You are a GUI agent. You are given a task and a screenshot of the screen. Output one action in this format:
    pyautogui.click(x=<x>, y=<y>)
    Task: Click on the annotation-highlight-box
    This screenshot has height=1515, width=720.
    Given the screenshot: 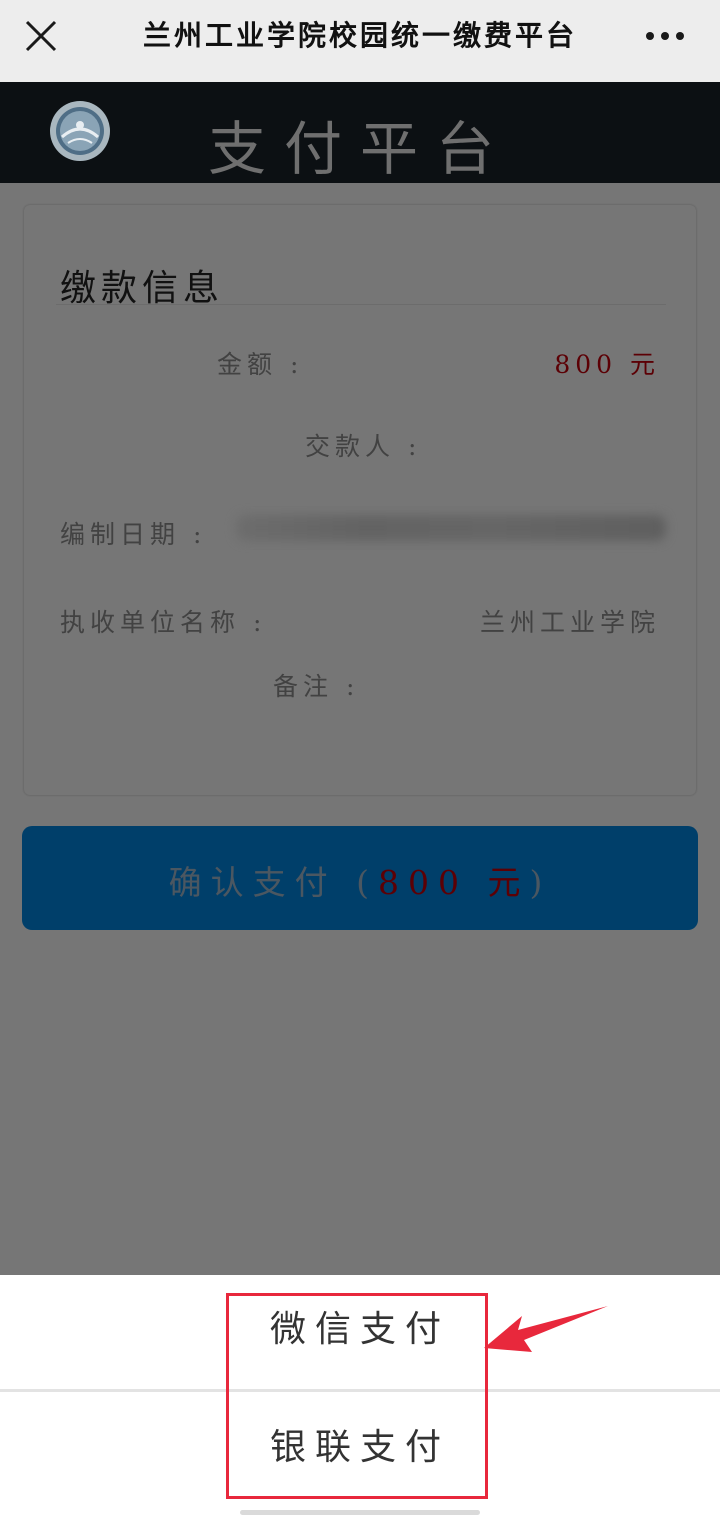 What is the action you would take?
    pyautogui.click(x=357, y=1396)
    